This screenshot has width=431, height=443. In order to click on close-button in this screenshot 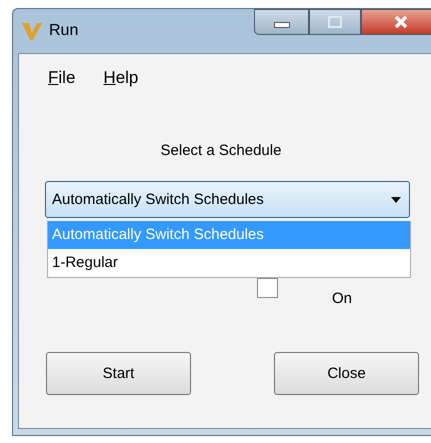, I will do `click(396, 22)`.